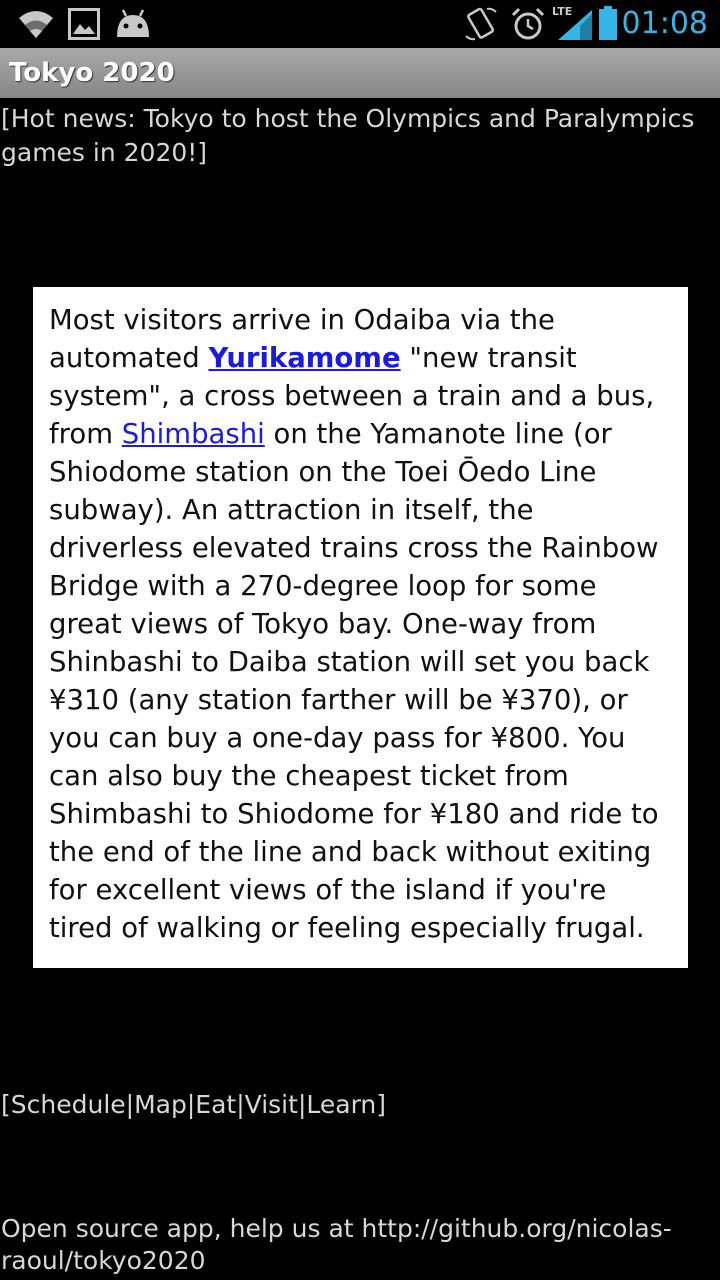 This screenshot has height=1280, width=720. I want to click on clock: 01:08, so click(664, 23).